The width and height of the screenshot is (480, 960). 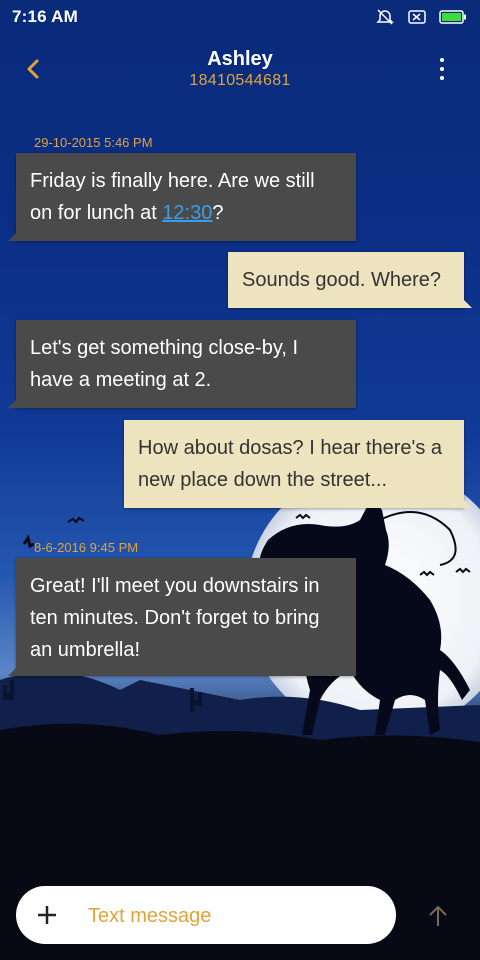 I want to click on status-icons, so click(x=421, y=17).